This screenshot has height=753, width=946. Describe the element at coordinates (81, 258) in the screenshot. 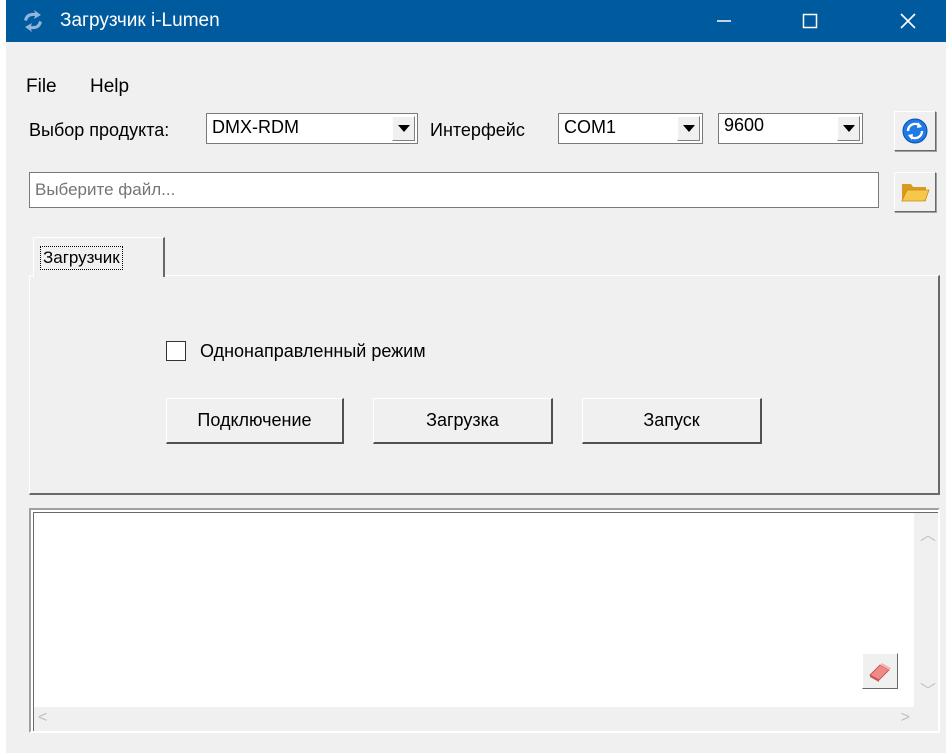

I see `tab-loader-label: Загрузчик` at that location.